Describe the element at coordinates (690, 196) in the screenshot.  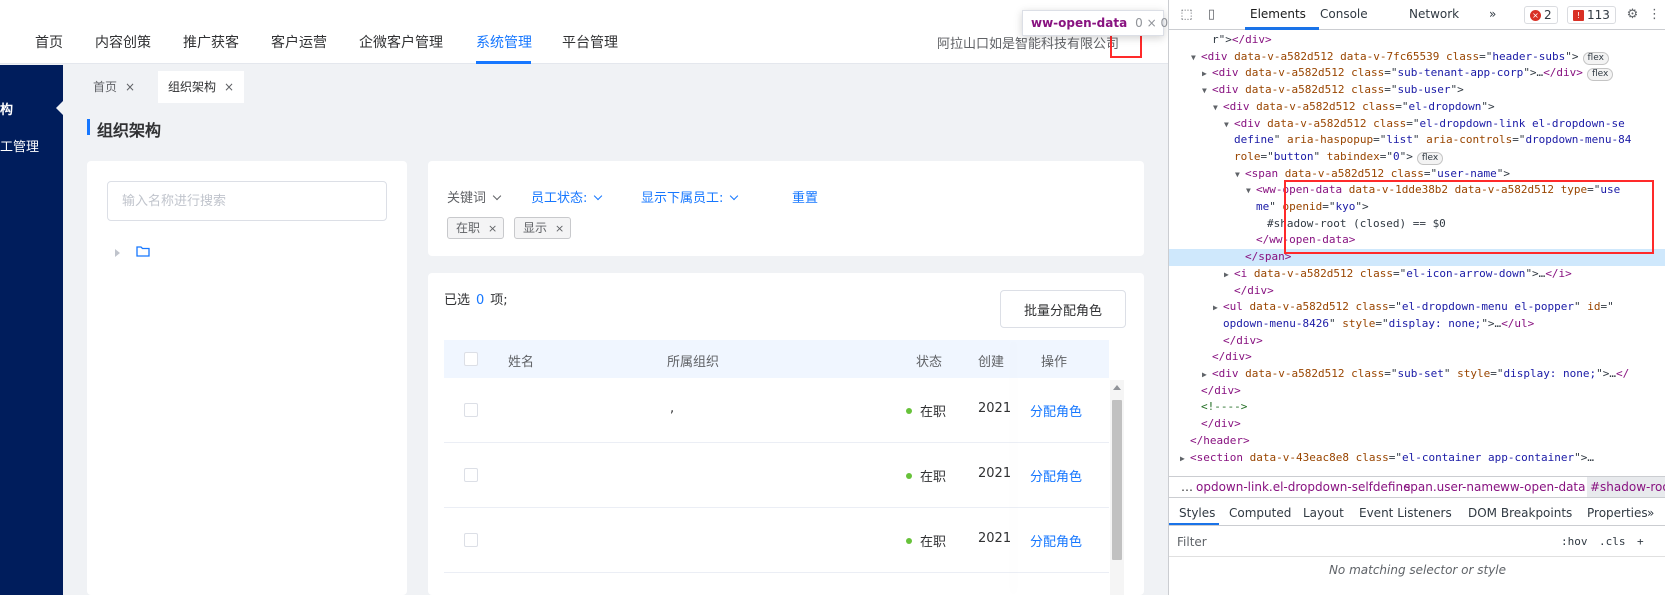
I see `subordinate-filter-dropdown: 显示下属员工:` at that location.